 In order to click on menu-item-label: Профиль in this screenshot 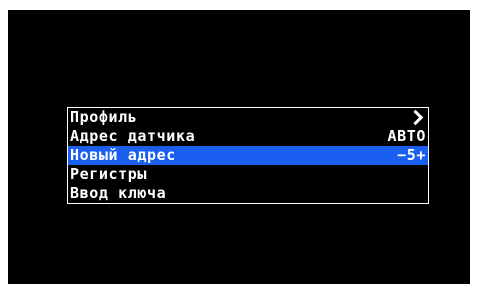, I will do `click(104, 117)`.